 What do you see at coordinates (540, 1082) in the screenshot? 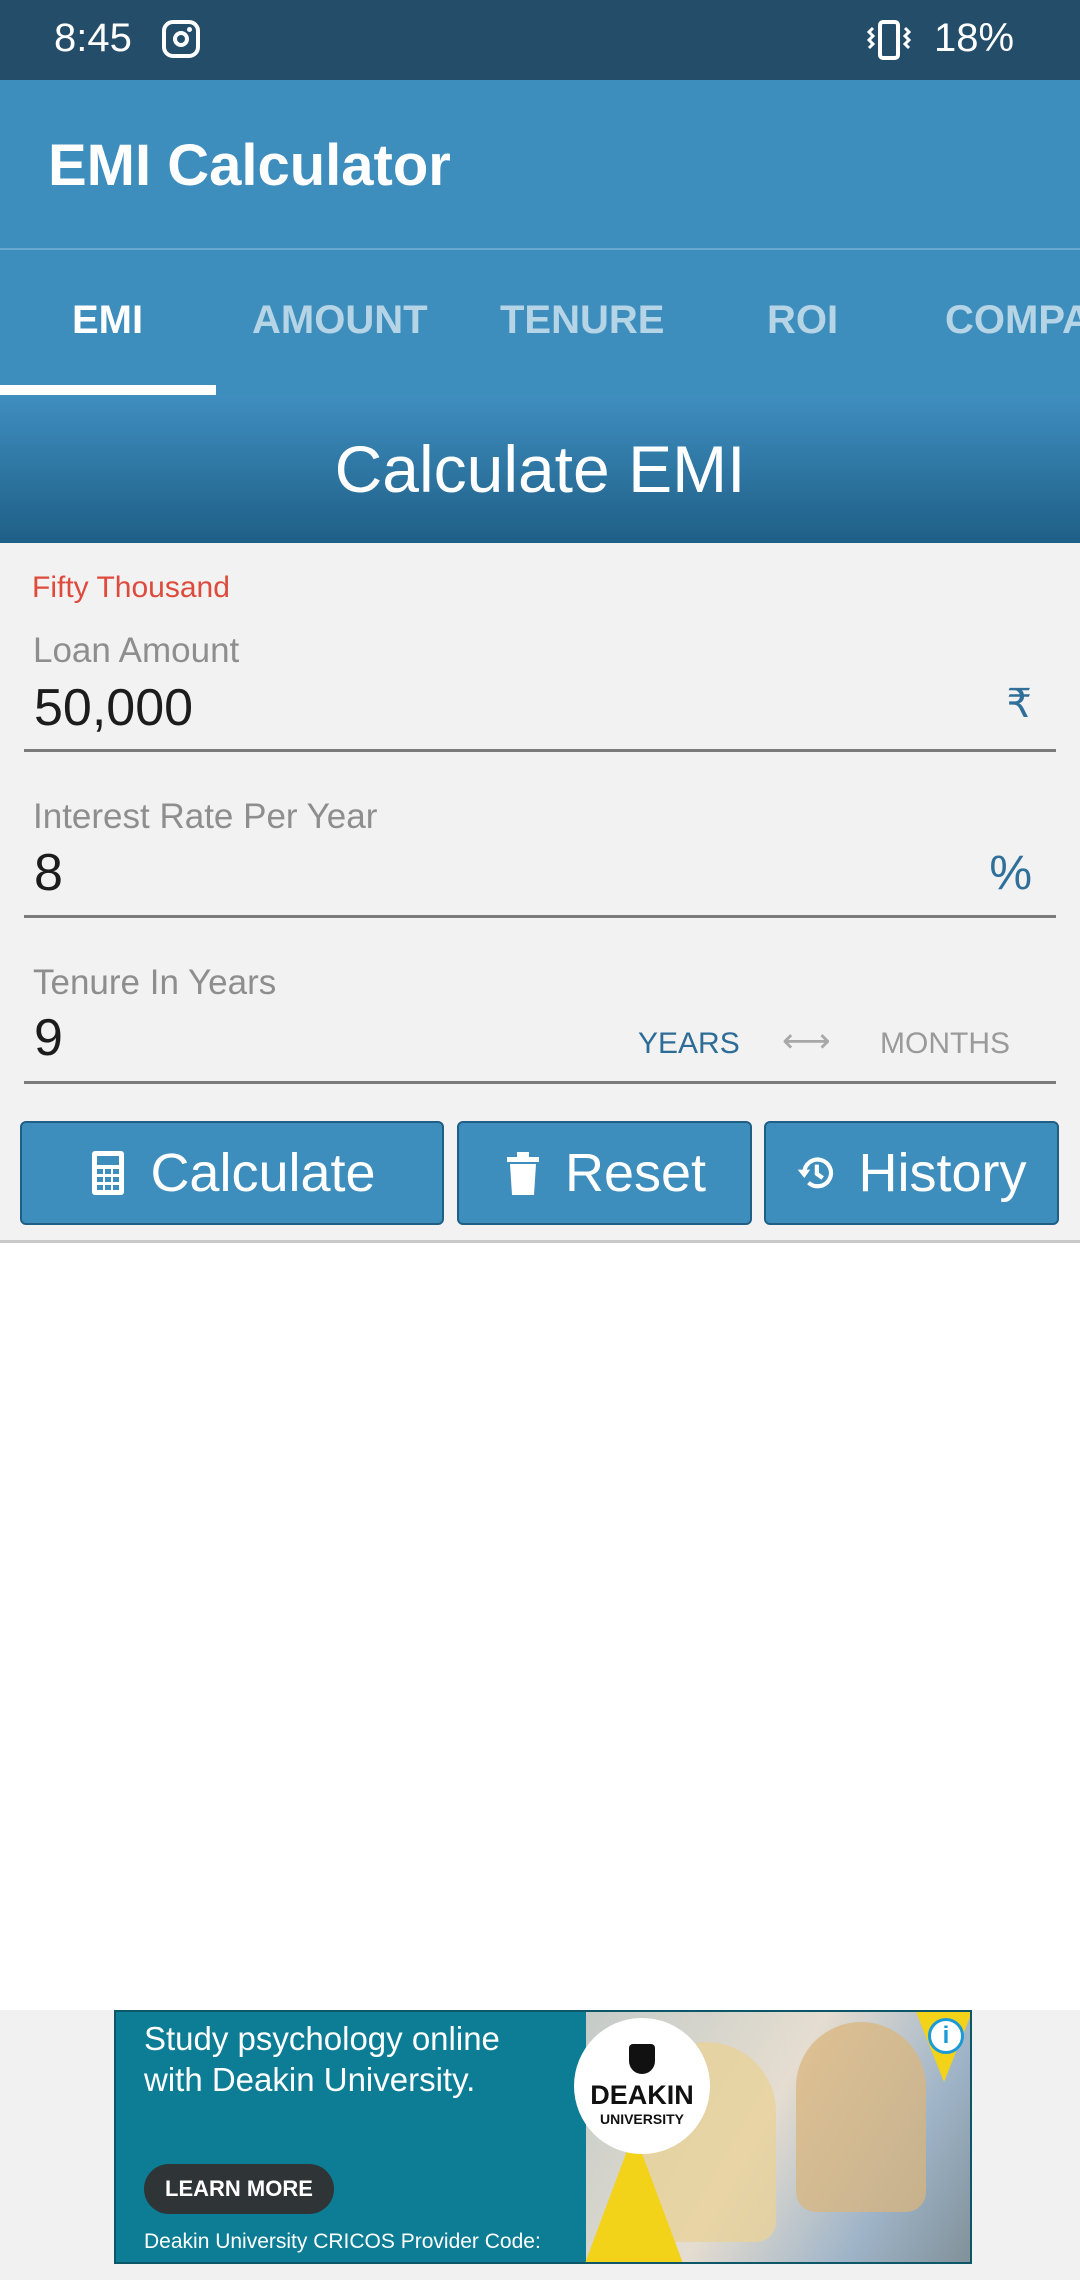
I see `tenure-underline` at bounding box center [540, 1082].